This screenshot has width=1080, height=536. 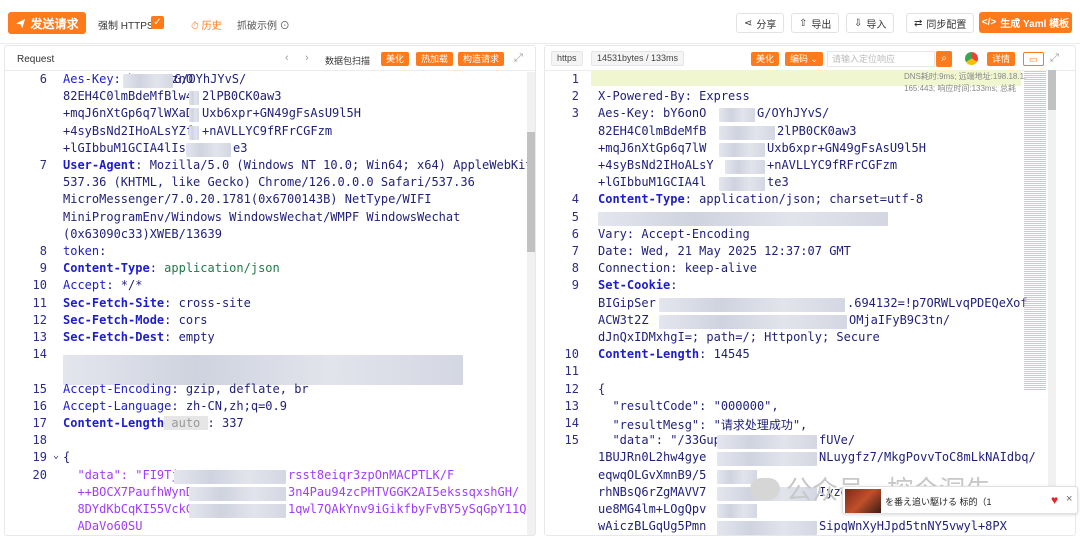 I want to click on line-number: 15, so click(x=571, y=440).